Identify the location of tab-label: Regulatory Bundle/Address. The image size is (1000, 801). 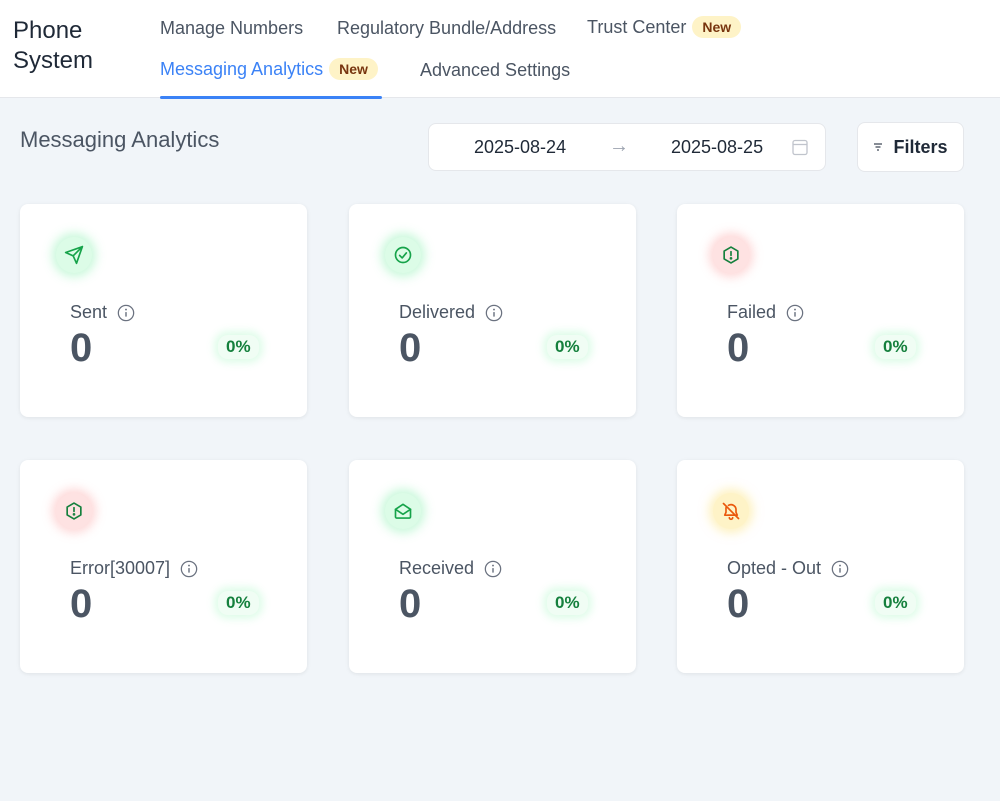
(447, 28).